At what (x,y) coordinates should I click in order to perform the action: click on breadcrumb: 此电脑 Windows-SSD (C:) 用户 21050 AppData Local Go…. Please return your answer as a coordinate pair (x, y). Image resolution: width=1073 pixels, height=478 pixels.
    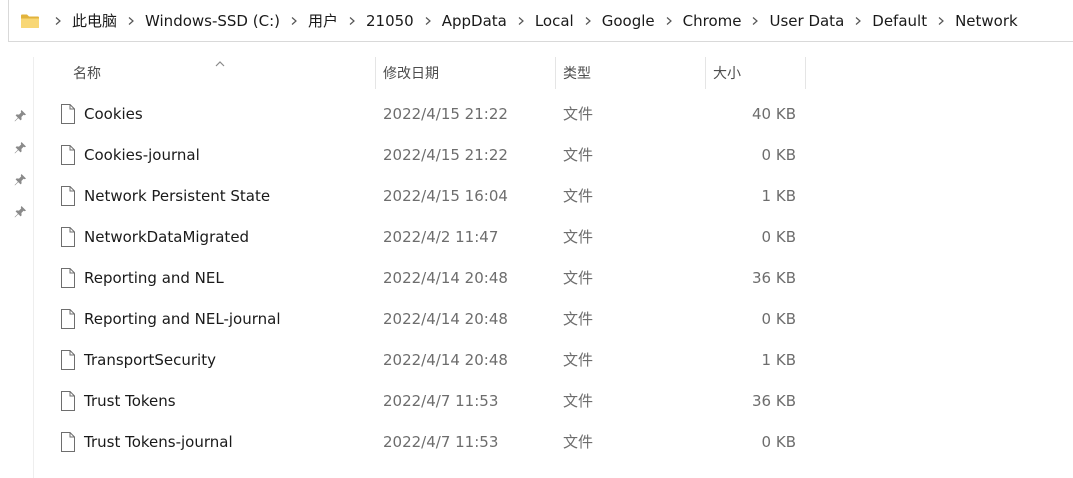
    Looking at the image, I should click on (540, 21).